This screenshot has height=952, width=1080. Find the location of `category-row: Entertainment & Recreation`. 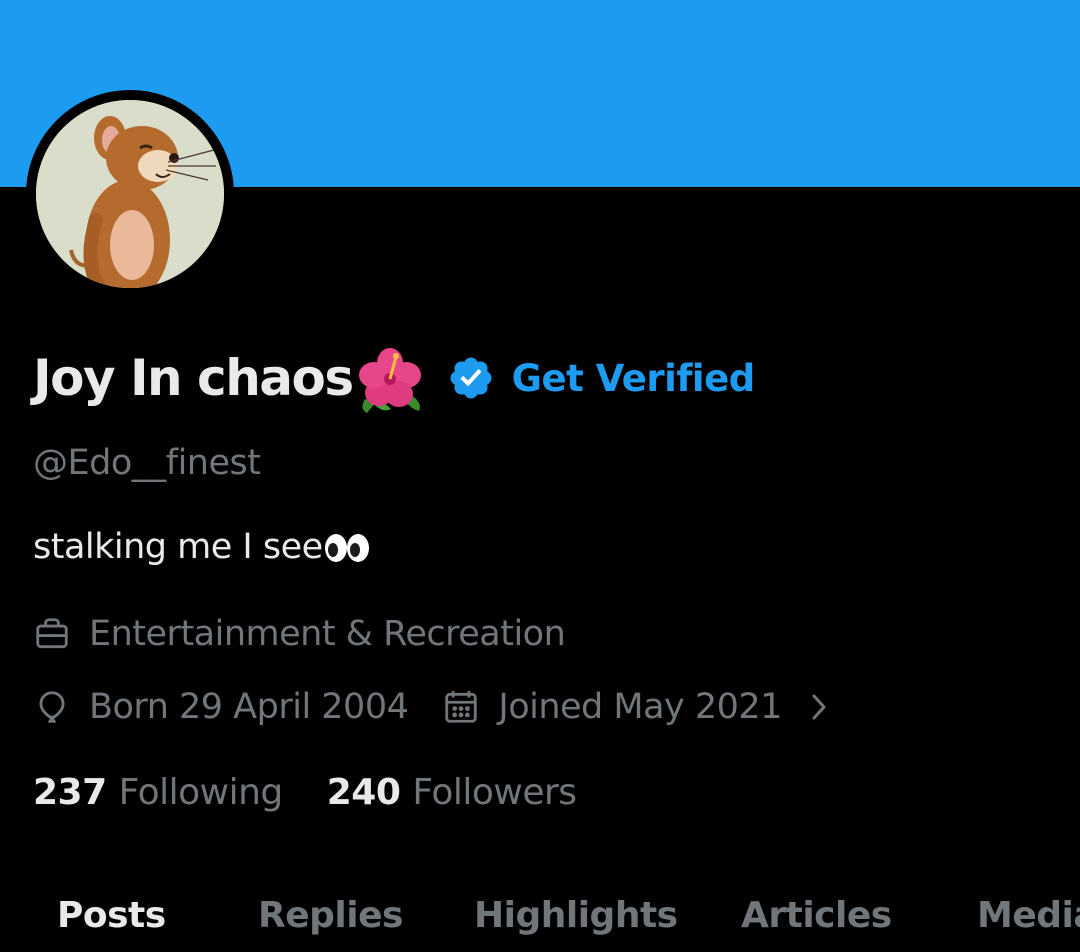

category-row: Entertainment & Recreation is located at coordinates (299, 634).